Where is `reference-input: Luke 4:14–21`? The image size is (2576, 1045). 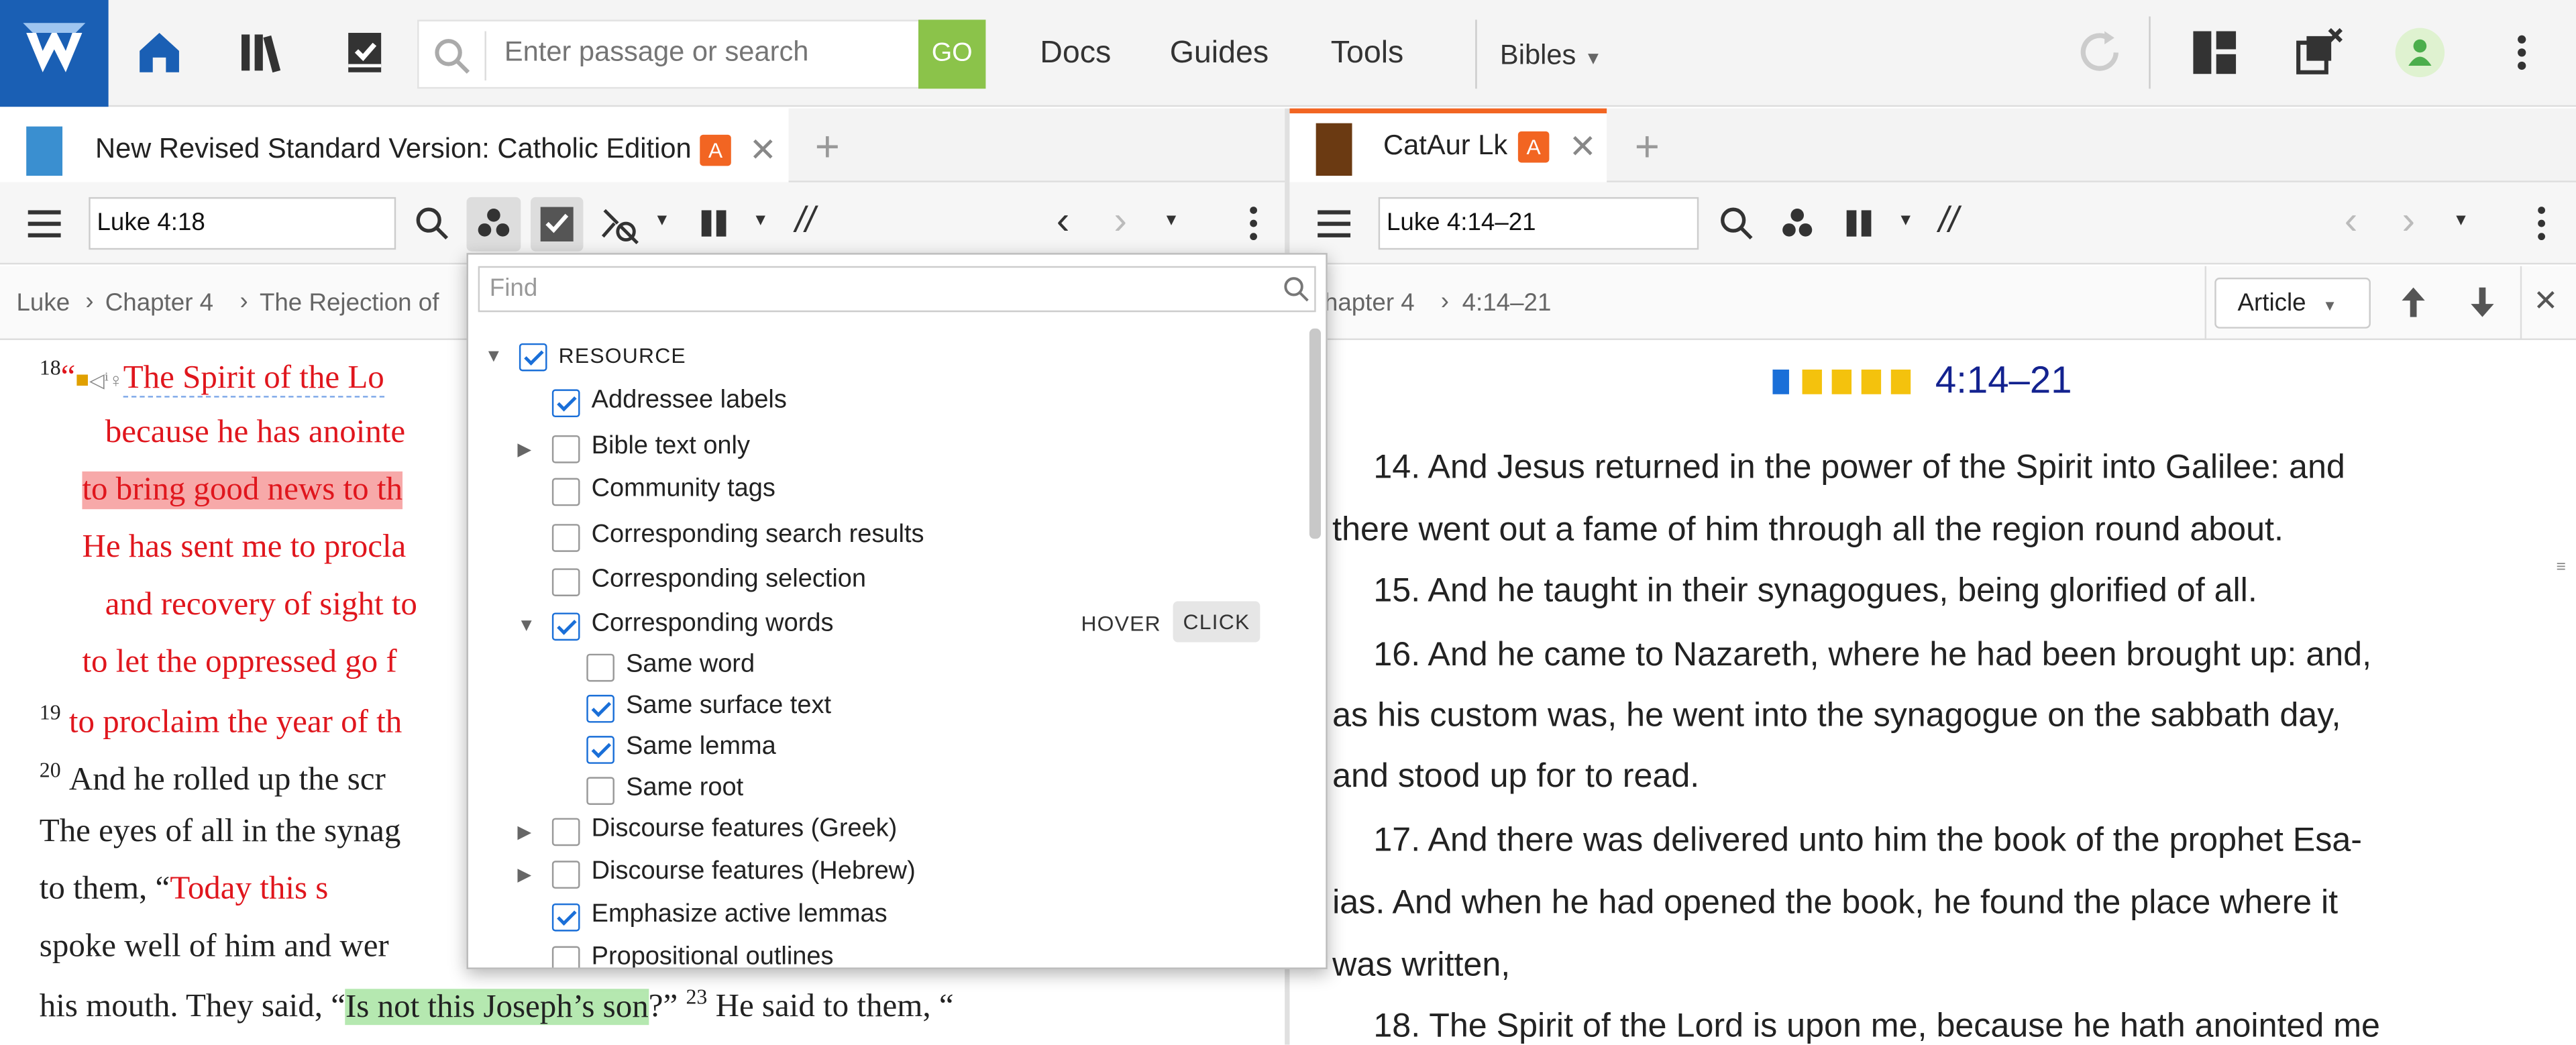 reference-input: Luke 4:14–21 is located at coordinates (1538, 224).